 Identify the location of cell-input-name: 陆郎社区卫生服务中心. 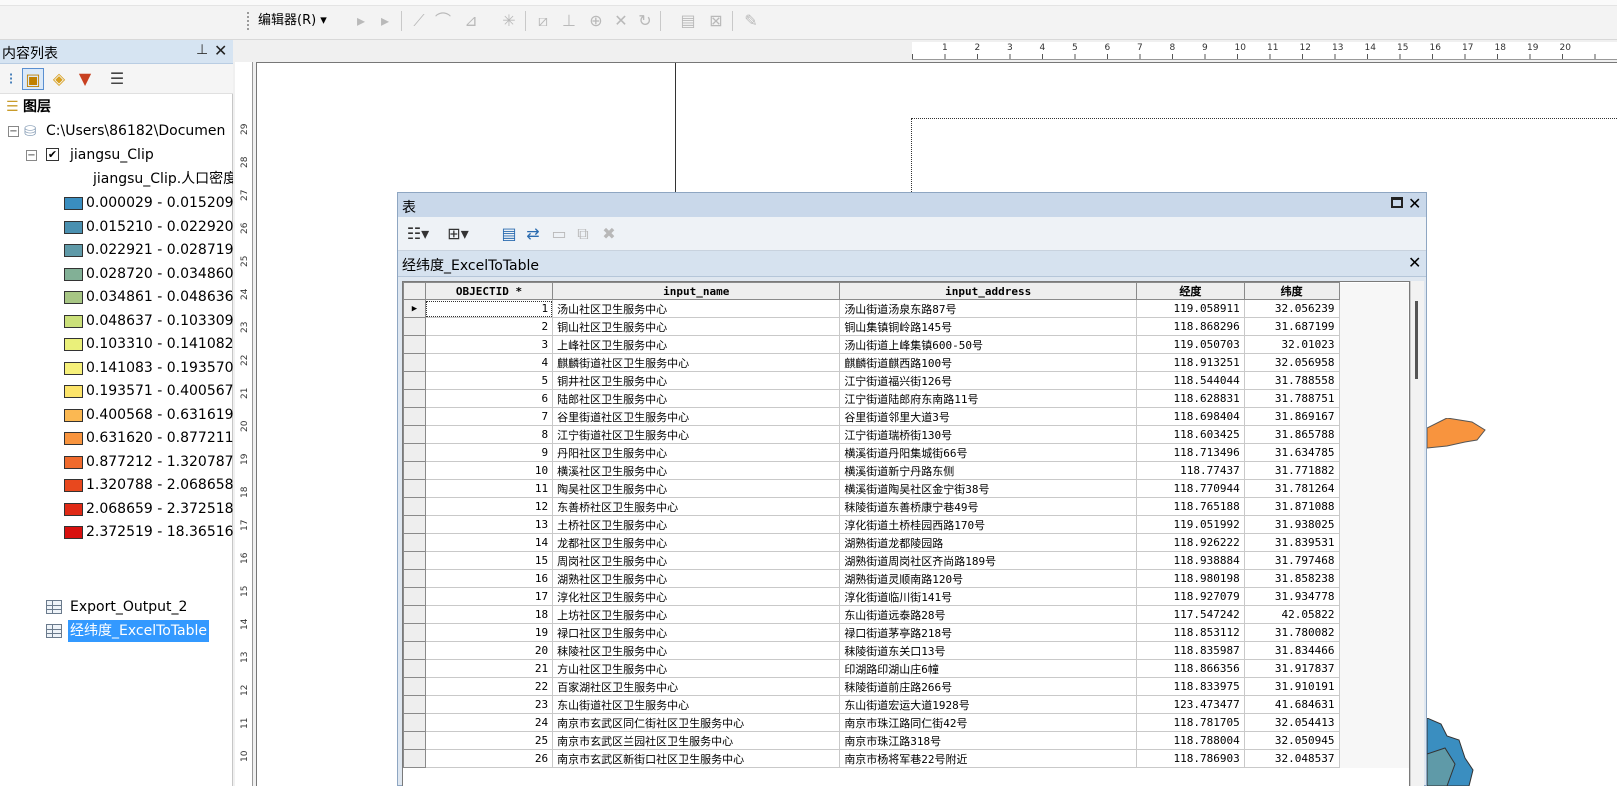
(696, 398).